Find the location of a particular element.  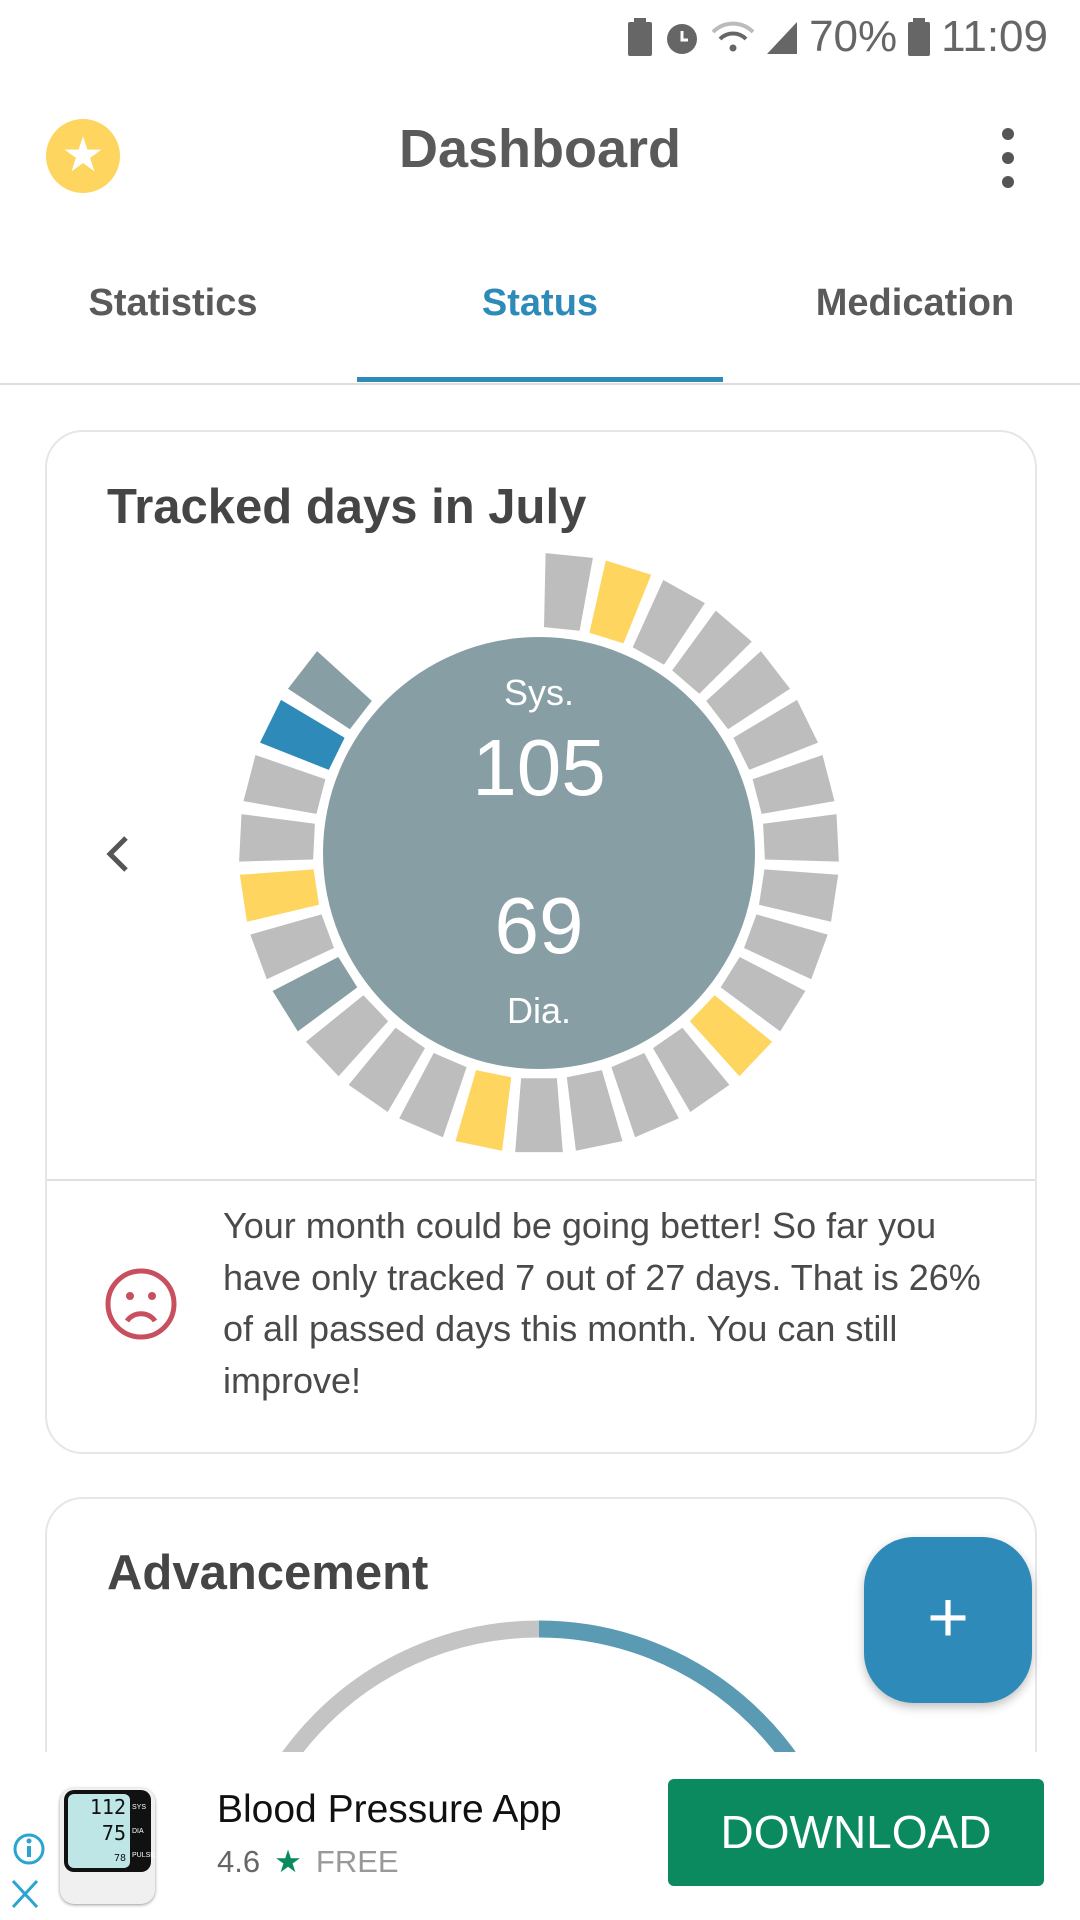

sys-label: Sys. is located at coordinates (538, 692).